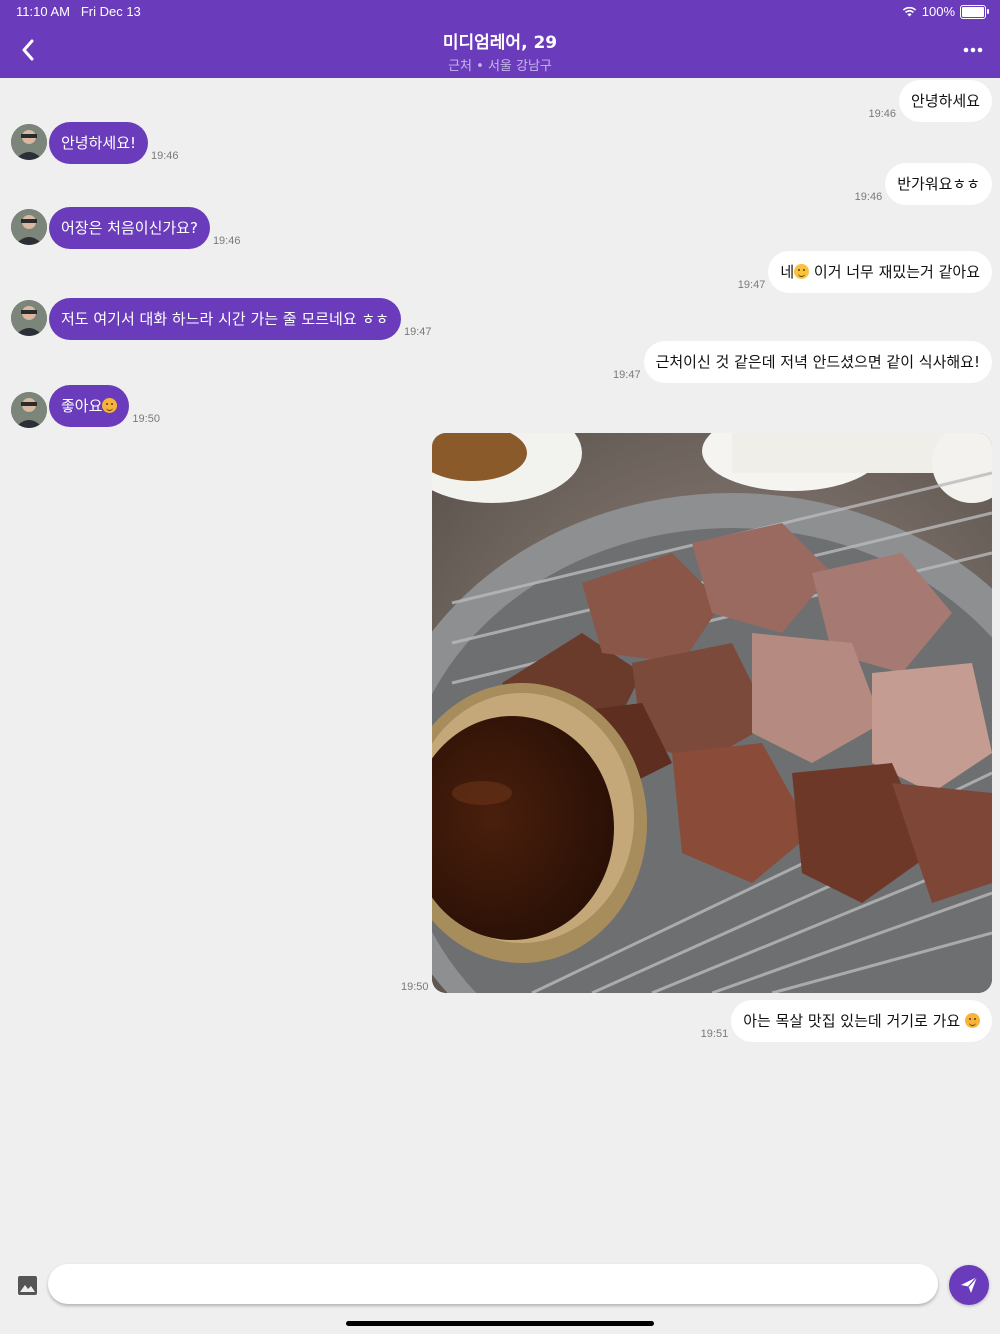 The width and height of the screenshot is (1000, 1334). I want to click on message-outgoing: 19:47 네 이거 너무 재밌는거 같아요, so click(863, 272).